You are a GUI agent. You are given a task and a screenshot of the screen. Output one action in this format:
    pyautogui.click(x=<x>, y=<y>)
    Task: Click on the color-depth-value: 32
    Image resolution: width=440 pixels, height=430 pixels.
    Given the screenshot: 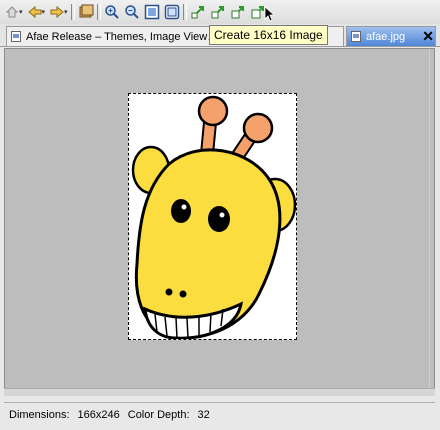 What is the action you would take?
    pyautogui.click(x=203, y=414)
    